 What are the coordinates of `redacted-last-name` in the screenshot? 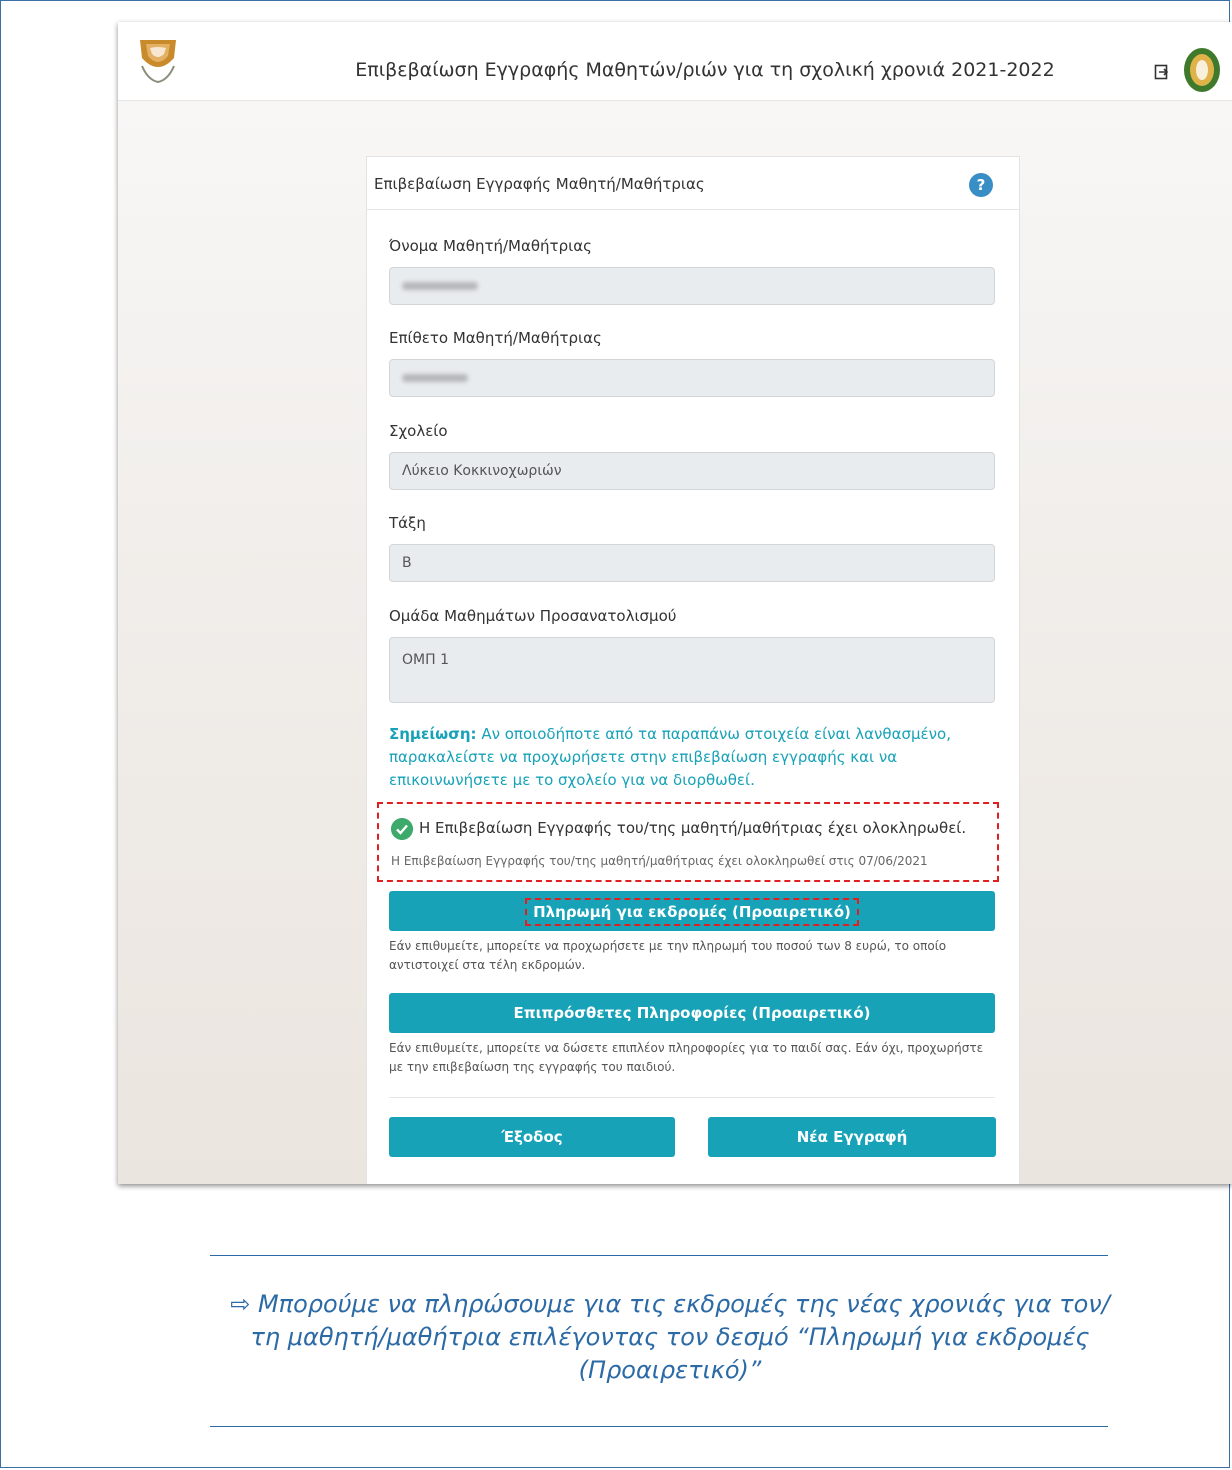 It's located at (435, 378).